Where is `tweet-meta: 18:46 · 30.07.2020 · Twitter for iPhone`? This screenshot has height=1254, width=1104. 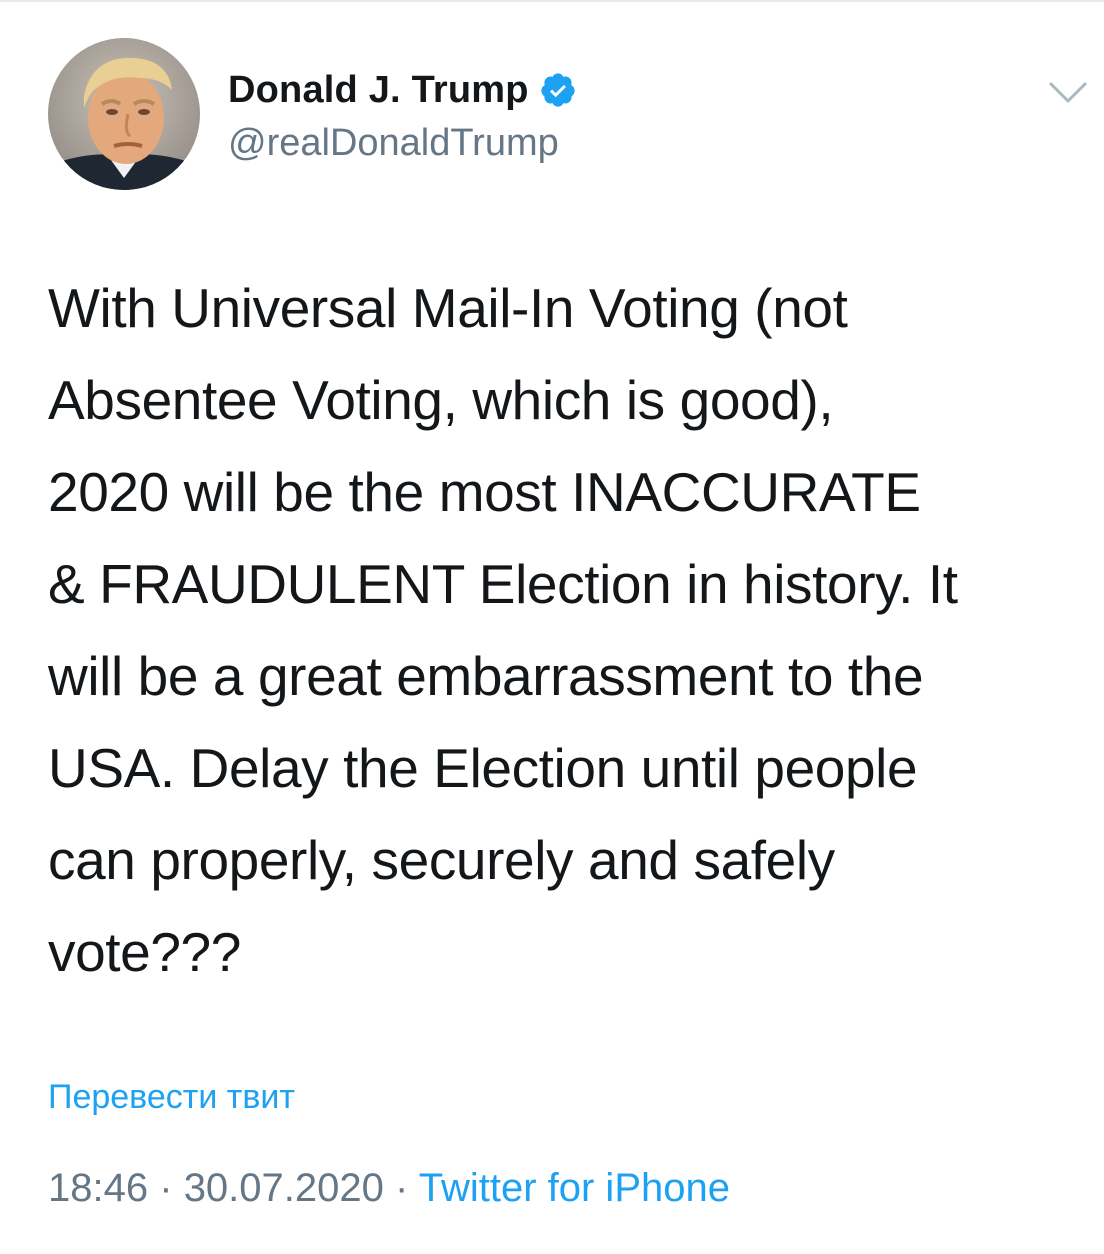 tweet-meta: 18:46 · 30.07.2020 · Twitter for iPhone is located at coordinates (389, 1188).